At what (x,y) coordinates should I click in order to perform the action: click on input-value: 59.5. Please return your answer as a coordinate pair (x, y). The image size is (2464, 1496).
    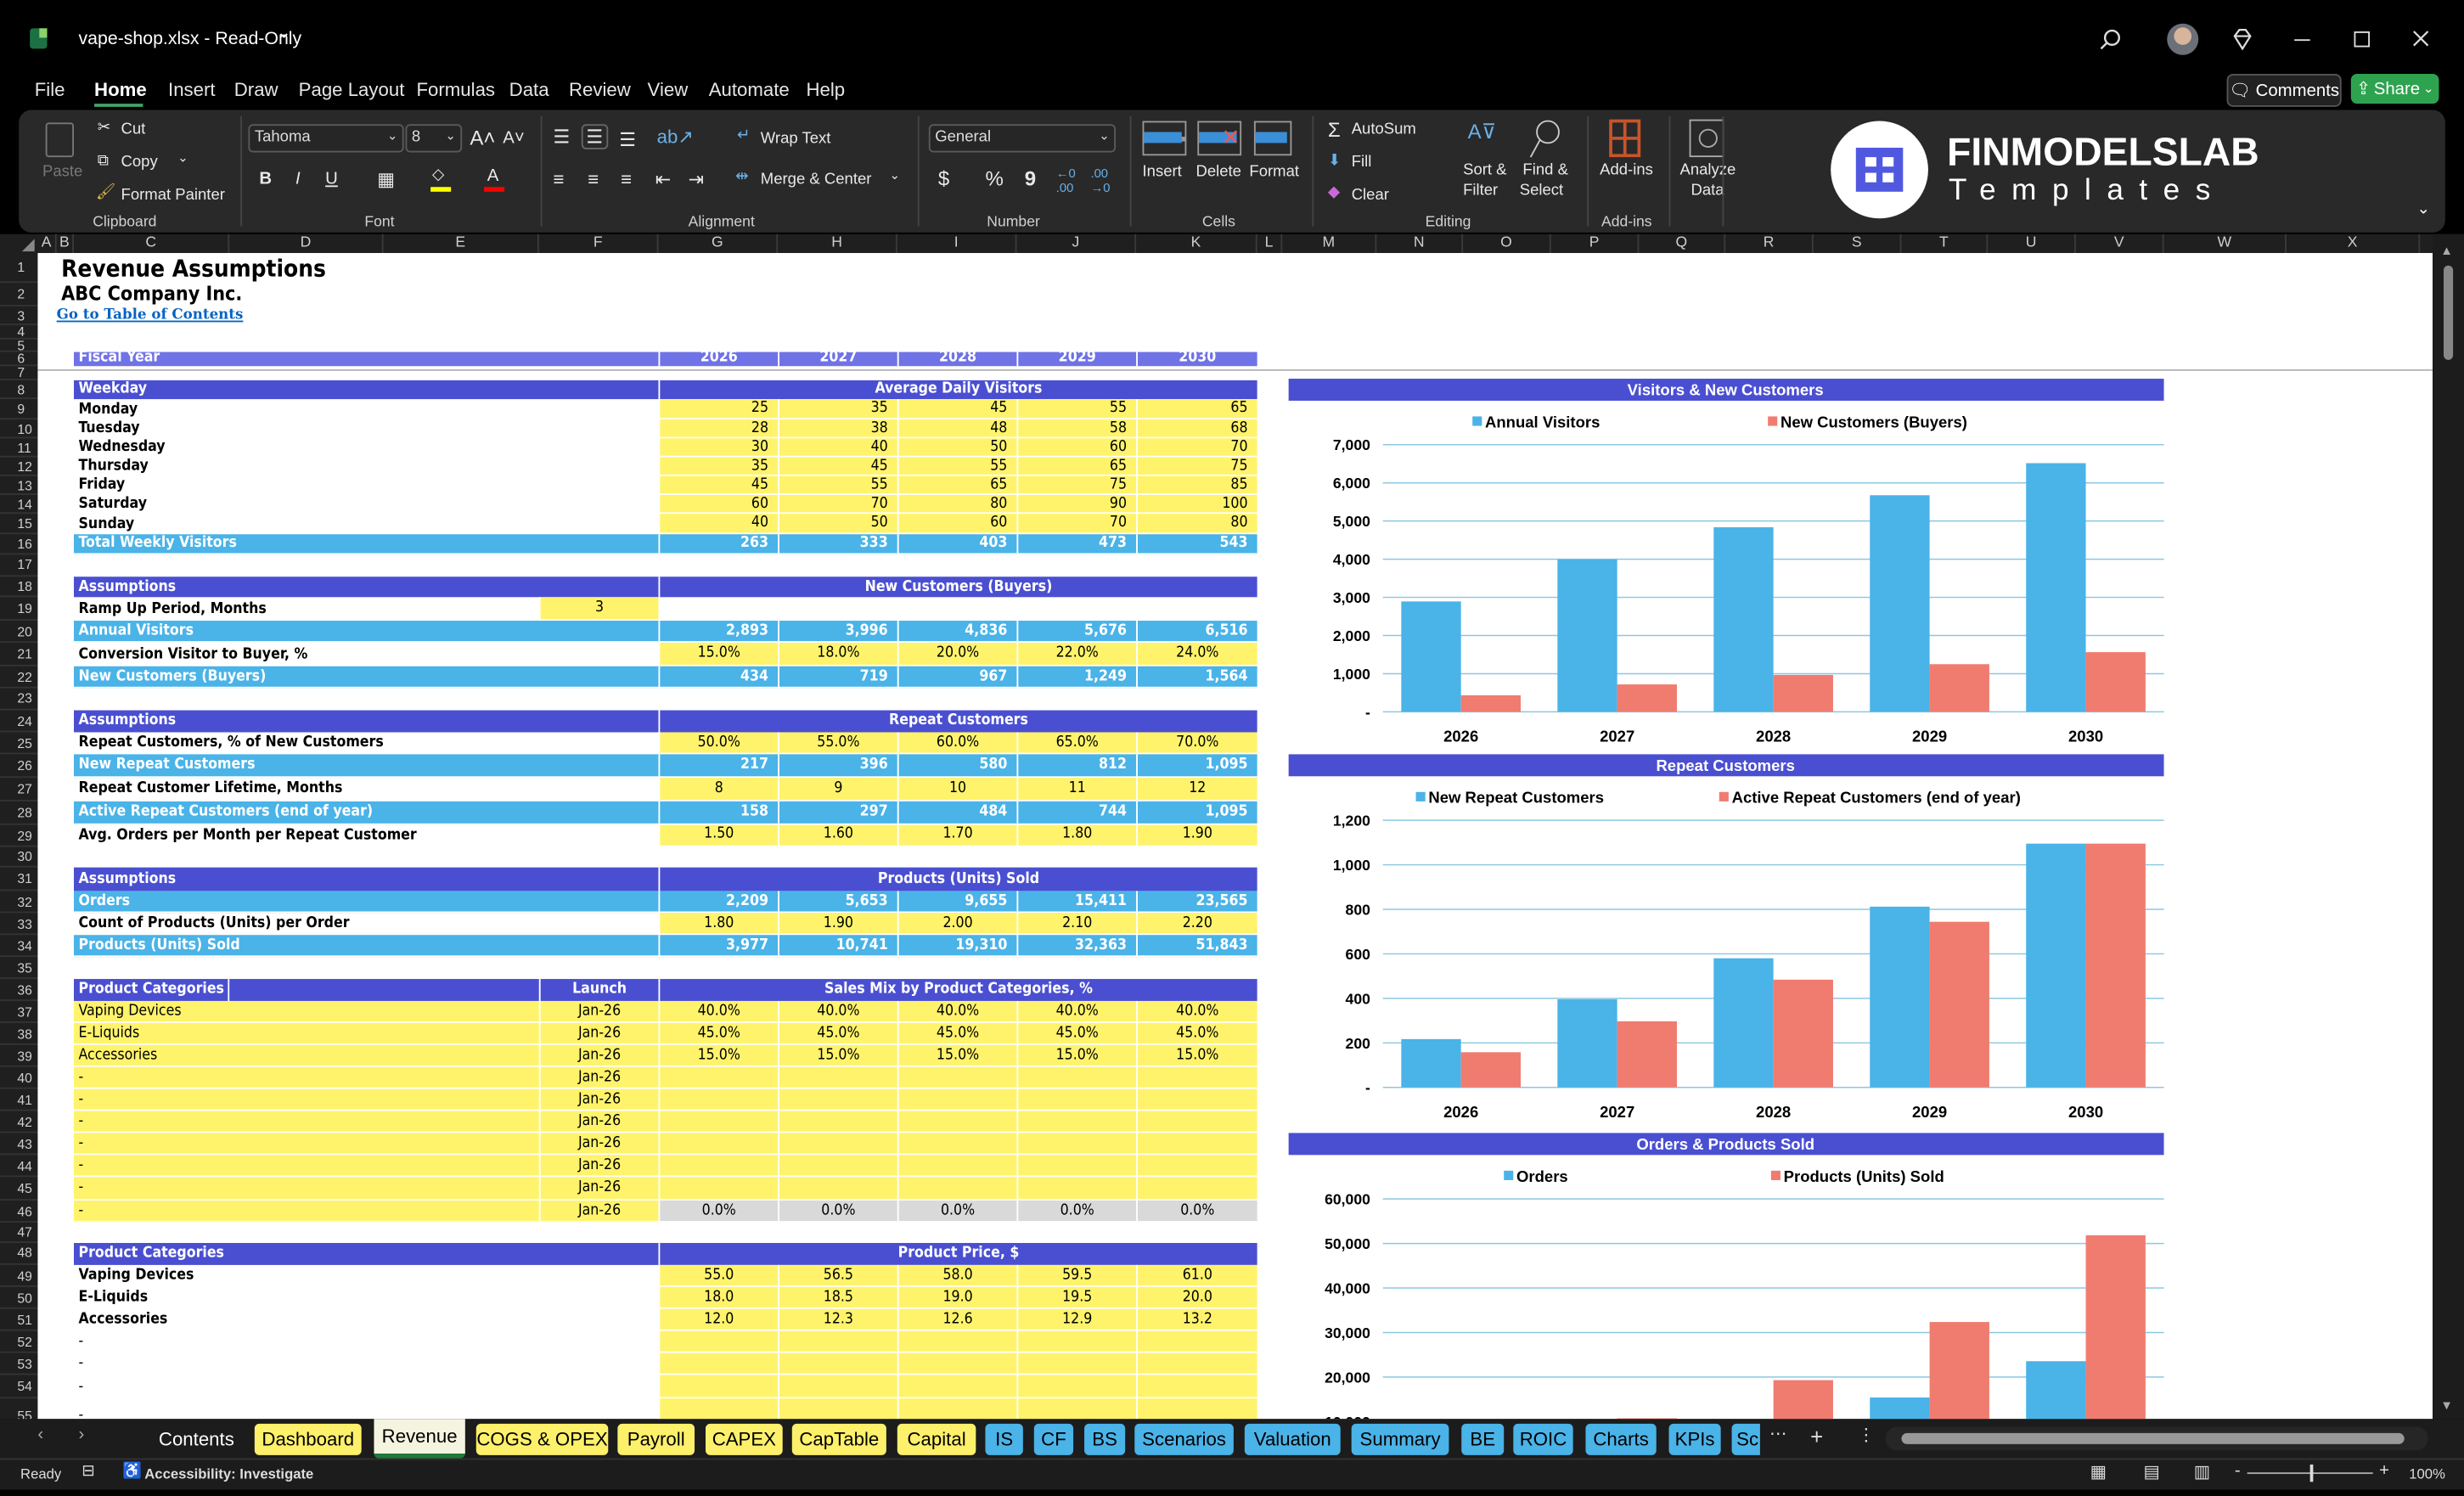
    Looking at the image, I should click on (1076, 1275).